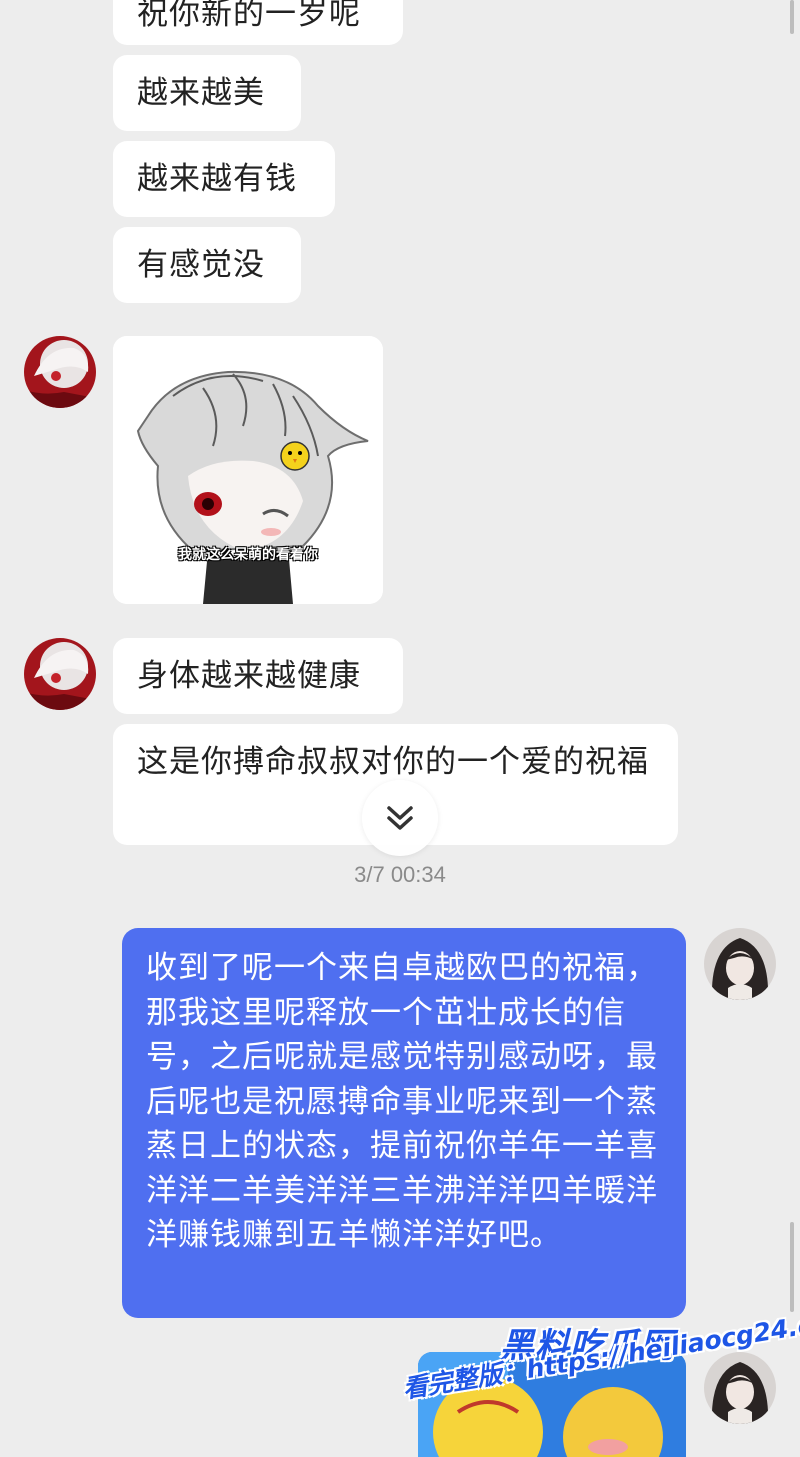  I want to click on message-bubble-incoming: 越来越有钱, so click(224, 179).